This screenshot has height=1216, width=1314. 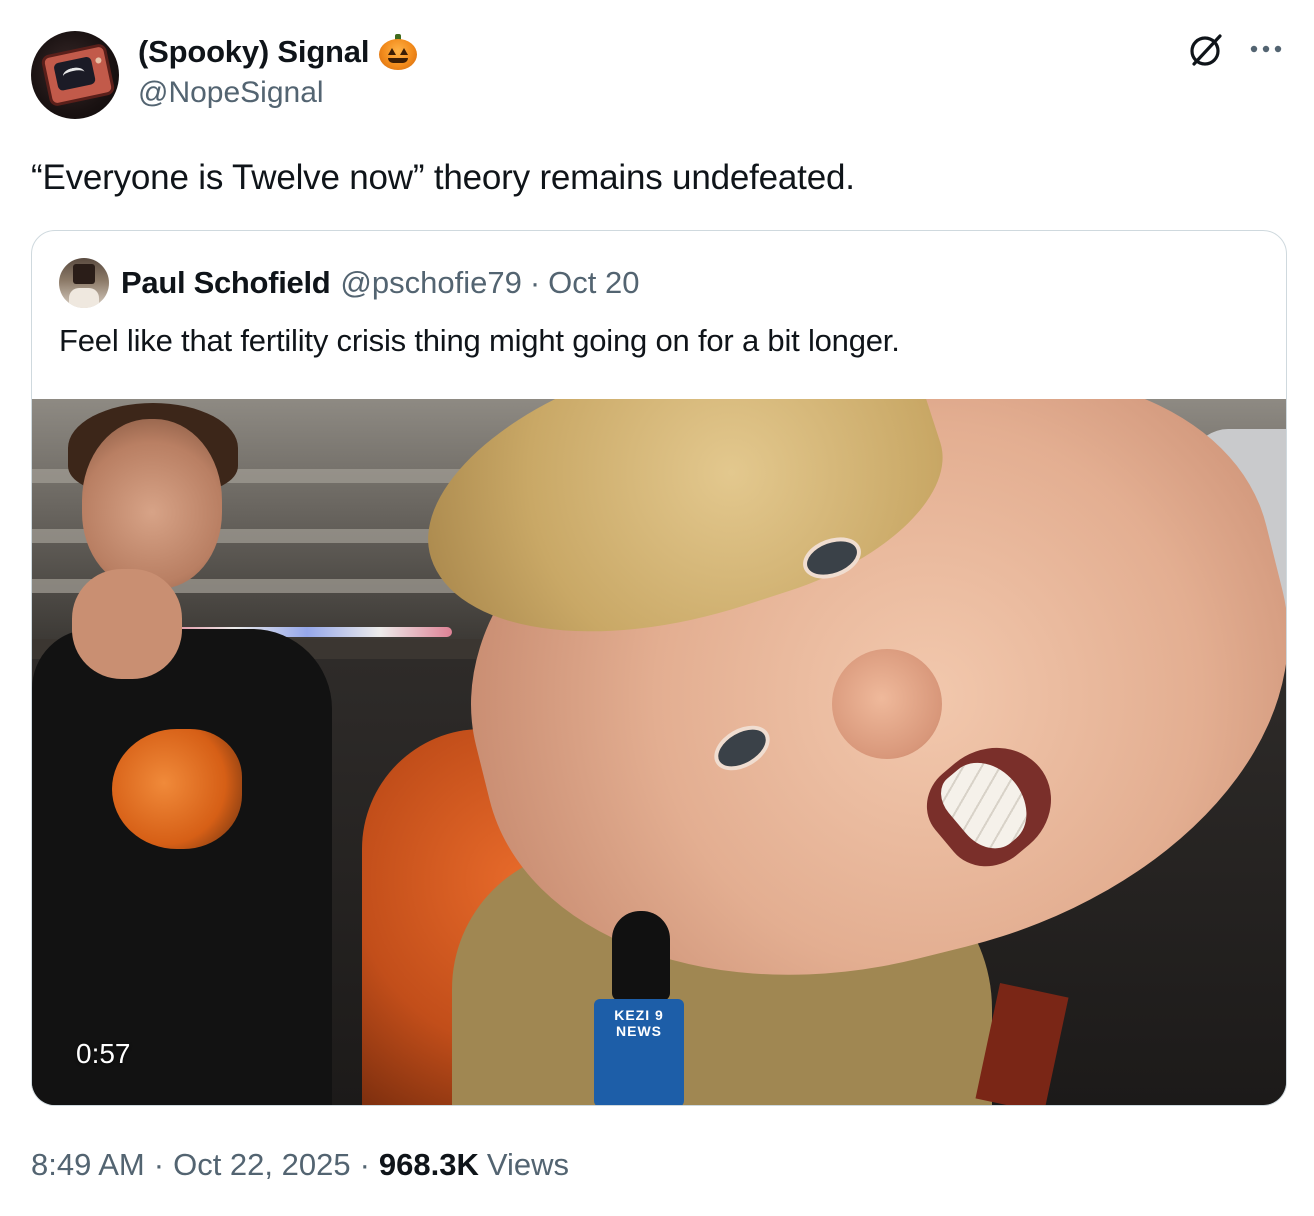 What do you see at coordinates (1266, 49) in the screenshot?
I see `more-icon` at bounding box center [1266, 49].